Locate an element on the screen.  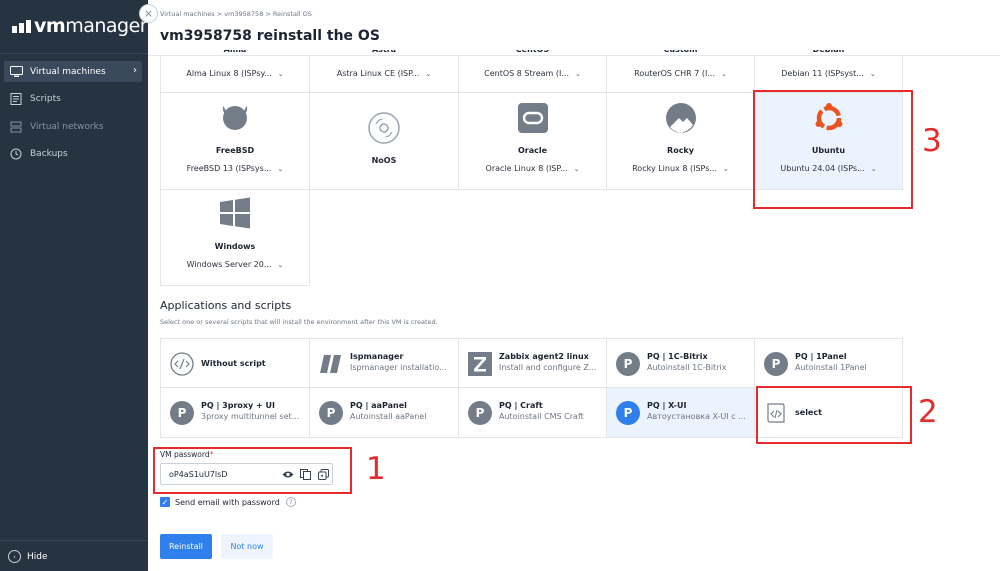
os-card-custom: Custom RouterOS CHR 7 (I... ⌄ is located at coordinates (681, 71).